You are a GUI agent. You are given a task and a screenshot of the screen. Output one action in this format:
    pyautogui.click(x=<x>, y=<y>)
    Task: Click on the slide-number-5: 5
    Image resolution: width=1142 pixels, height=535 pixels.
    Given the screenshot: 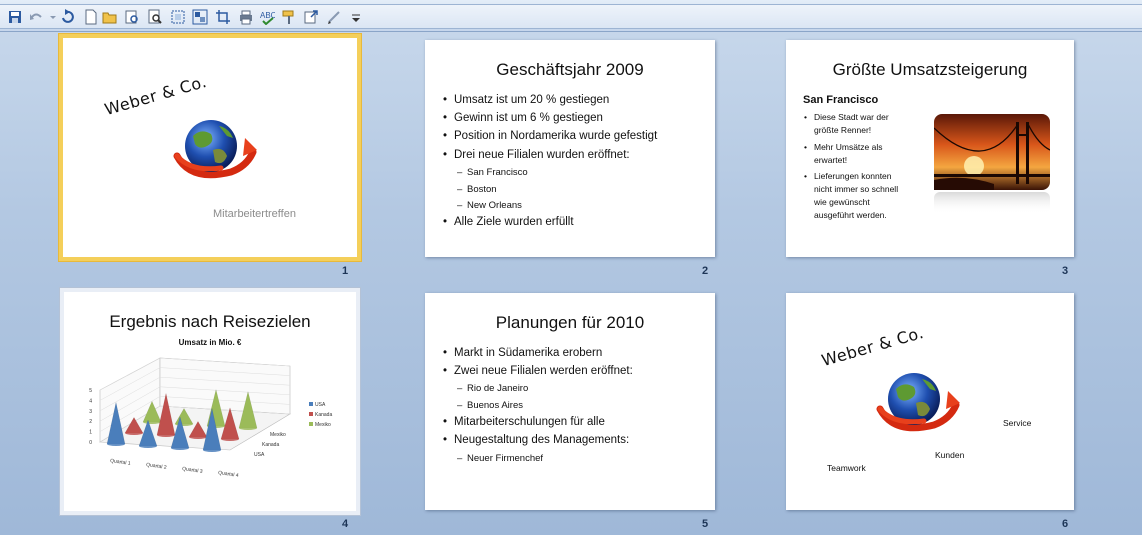 What is the action you would take?
    pyautogui.click(x=705, y=524)
    